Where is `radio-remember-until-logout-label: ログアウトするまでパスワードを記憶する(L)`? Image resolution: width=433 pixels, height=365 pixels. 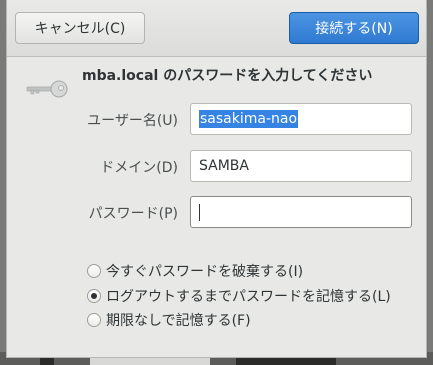
radio-remember-until-logout-label: ログアウトするまでパスワードを記憶する(L) is located at coordinates (248, 297).